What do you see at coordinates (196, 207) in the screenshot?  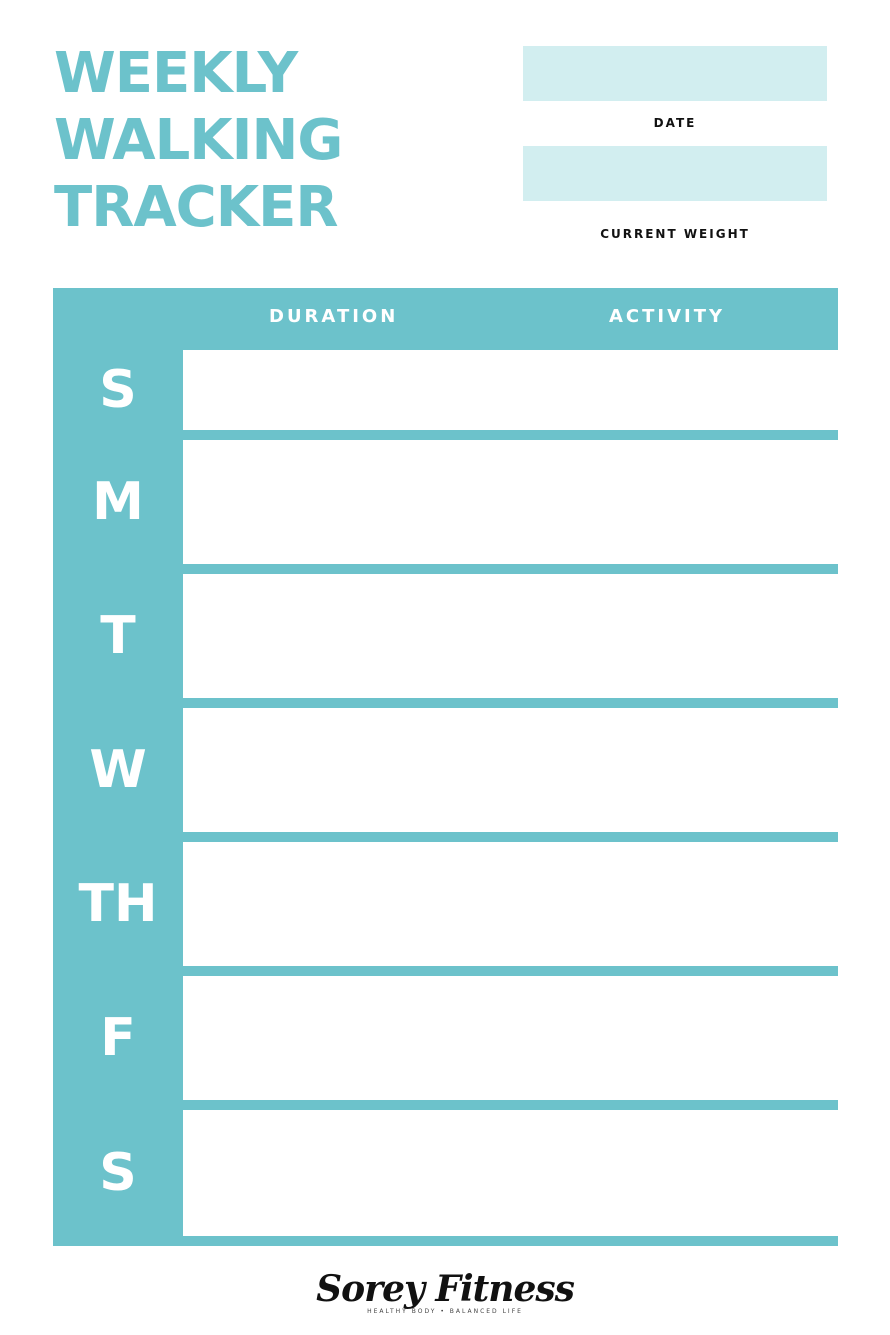 I see `title-line-3: TRACKER` at bounding box center [196, 207].